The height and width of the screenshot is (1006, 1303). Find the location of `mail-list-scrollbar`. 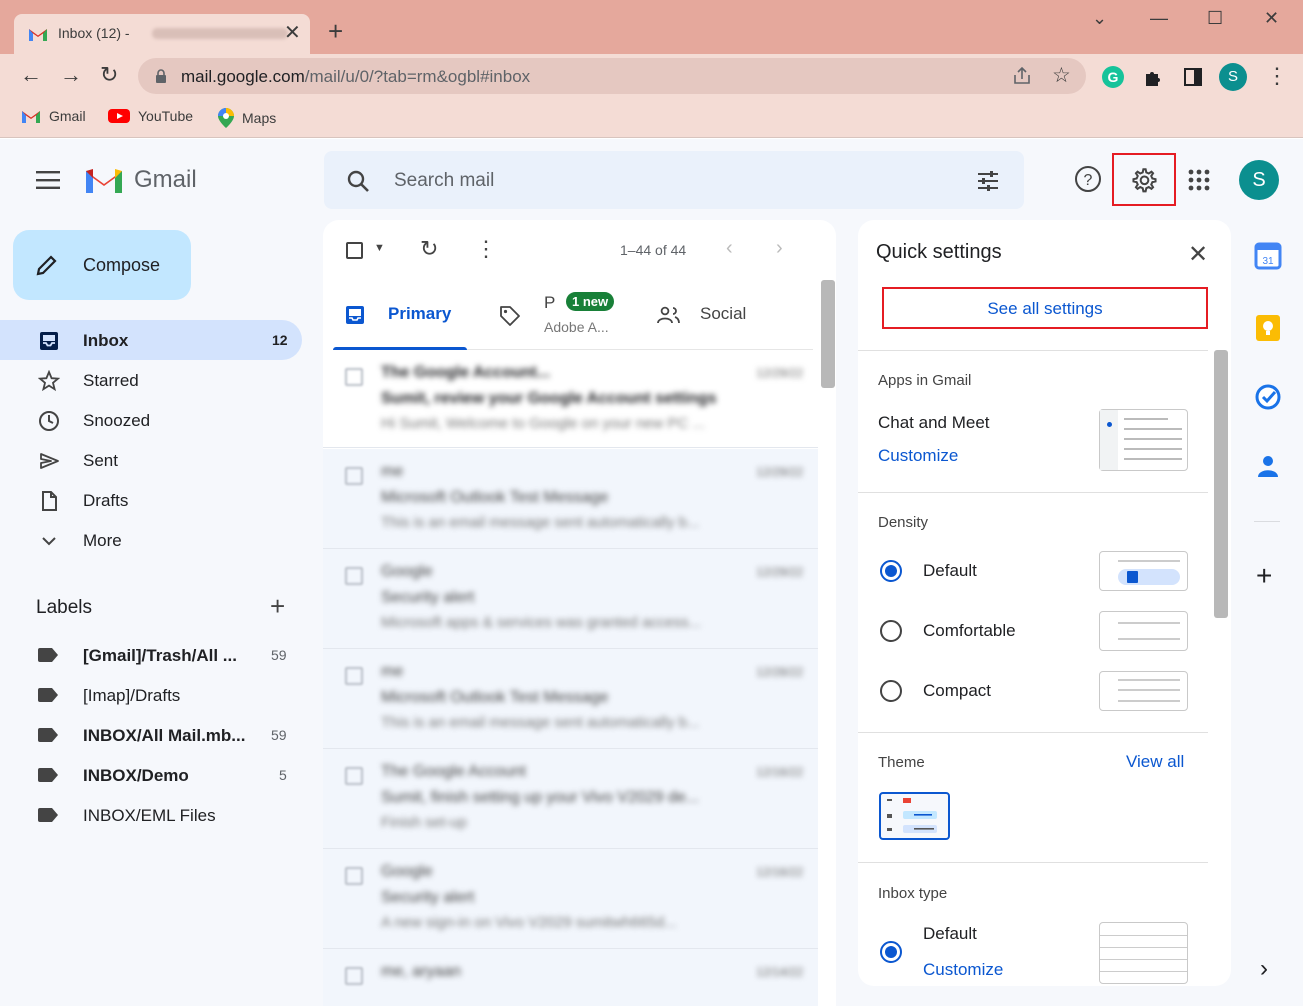

mail-list-scrollbar is located at coordinates (828, 334).